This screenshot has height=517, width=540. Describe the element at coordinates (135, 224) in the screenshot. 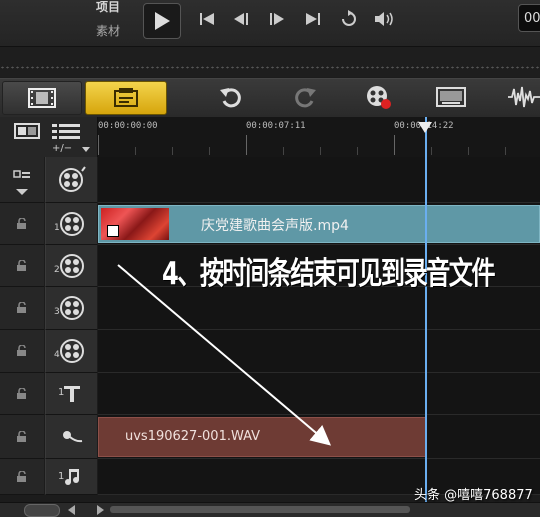

I see `clip-thumbnail` at that location.